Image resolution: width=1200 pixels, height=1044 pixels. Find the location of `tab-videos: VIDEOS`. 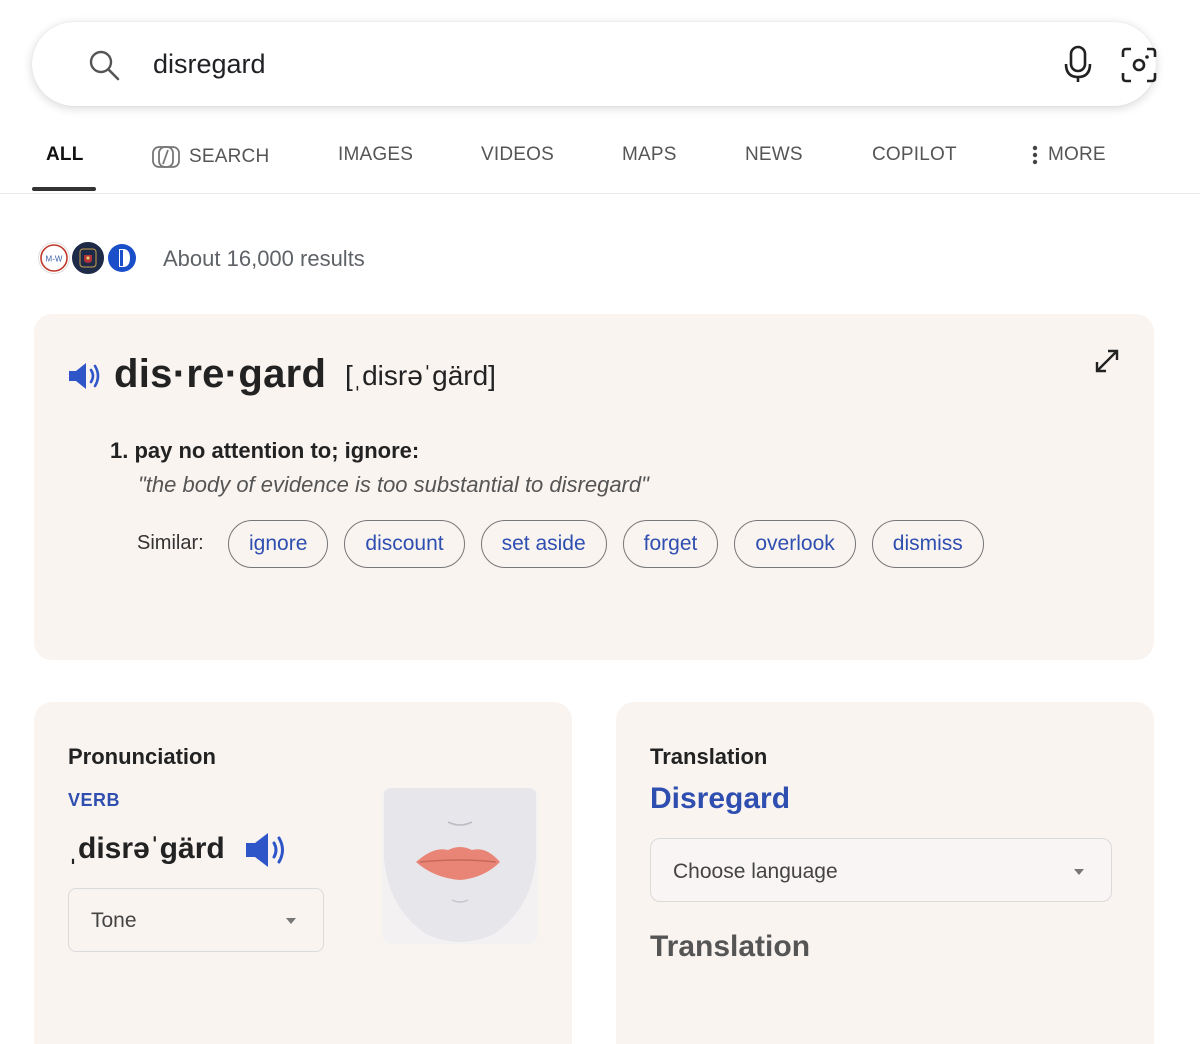

tab-videos: VIDEOS is located at coordinates (517, 155).